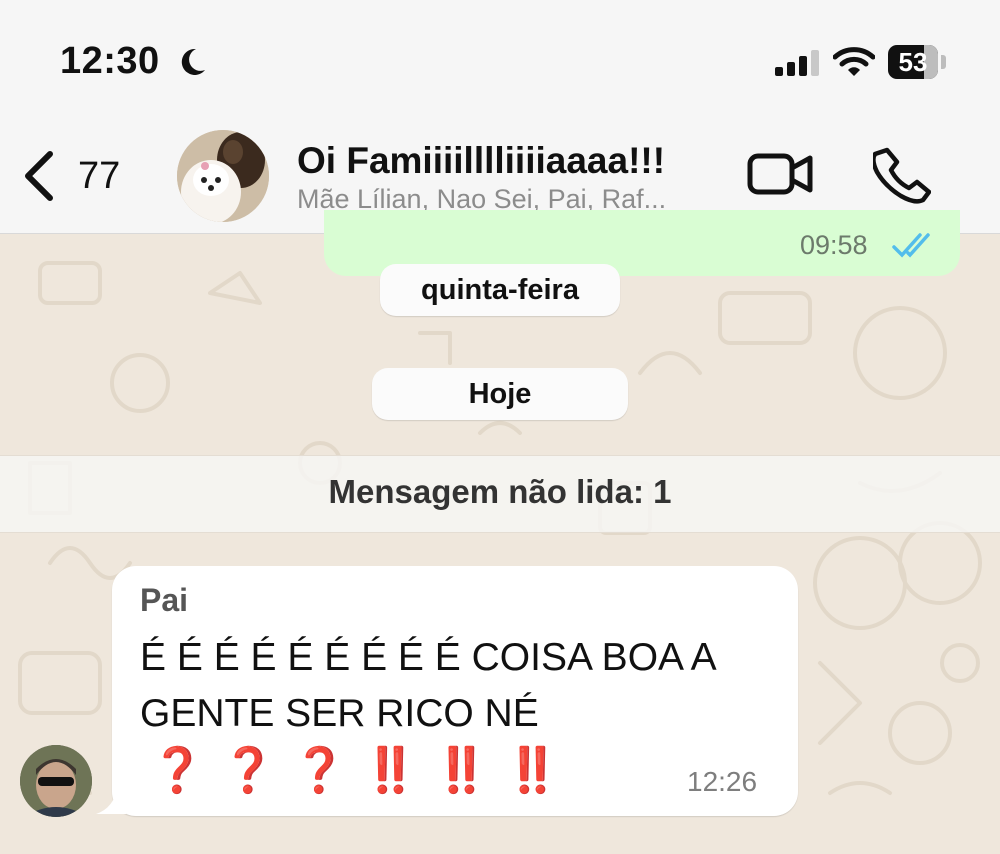 Image resolution: width=1000 pixels, height=854 pixels. What do you see at coordinates (500, 394) in the screenshot?
I see `day-separator-hoje: Hoje` at bounding box center [500, 394].